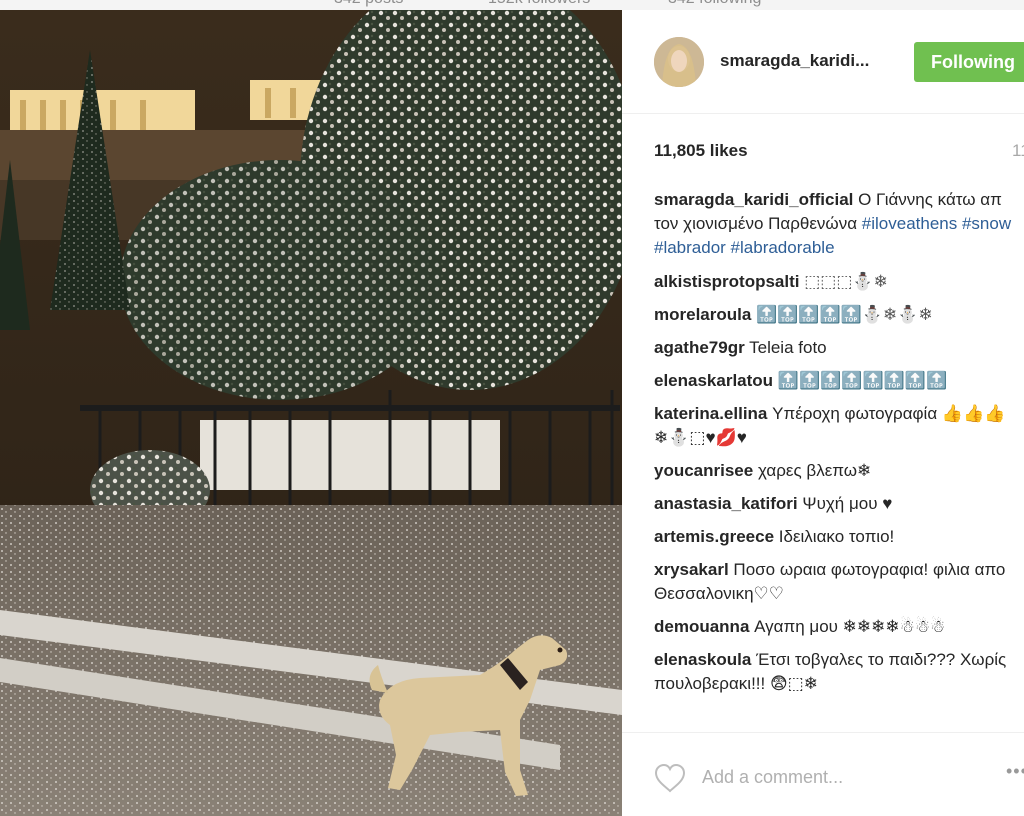 This screenshot has width=1024, height=816. I want to click on list-item: elenaskarlatou 🔝🔝🔝🔝🔝🔝🔝🔝, so click(834, 381).